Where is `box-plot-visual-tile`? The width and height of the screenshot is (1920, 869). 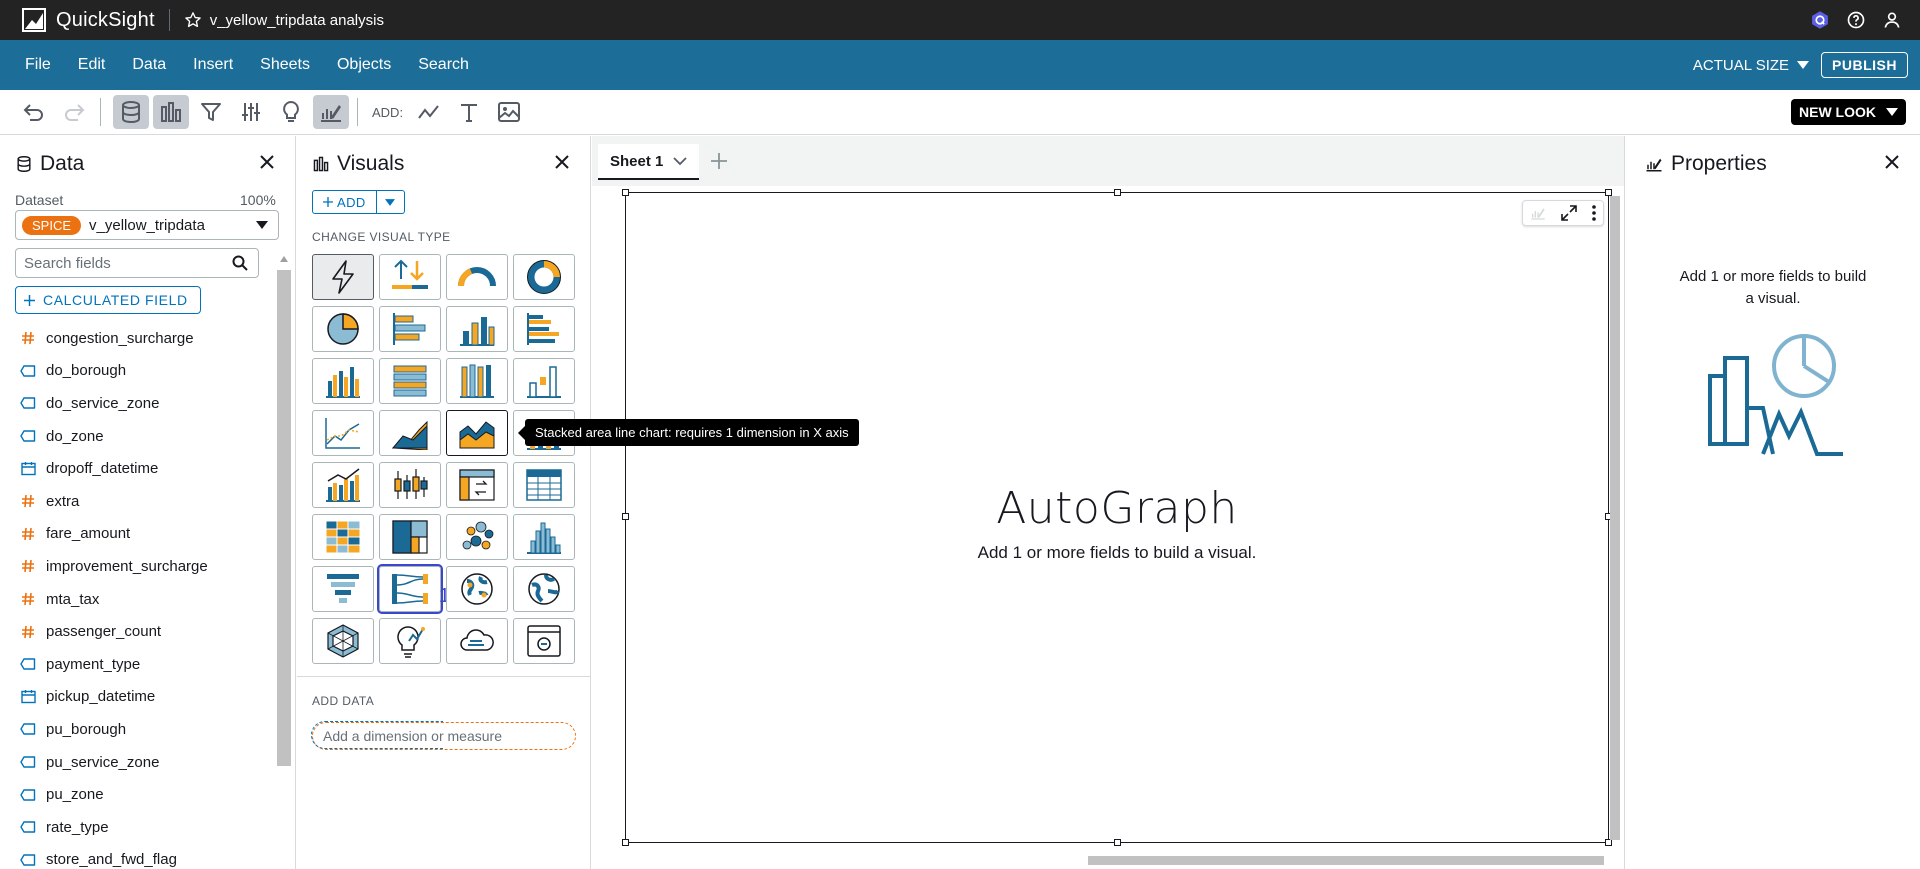 box-plot-visual-tile is located at coordinates (410, 485).